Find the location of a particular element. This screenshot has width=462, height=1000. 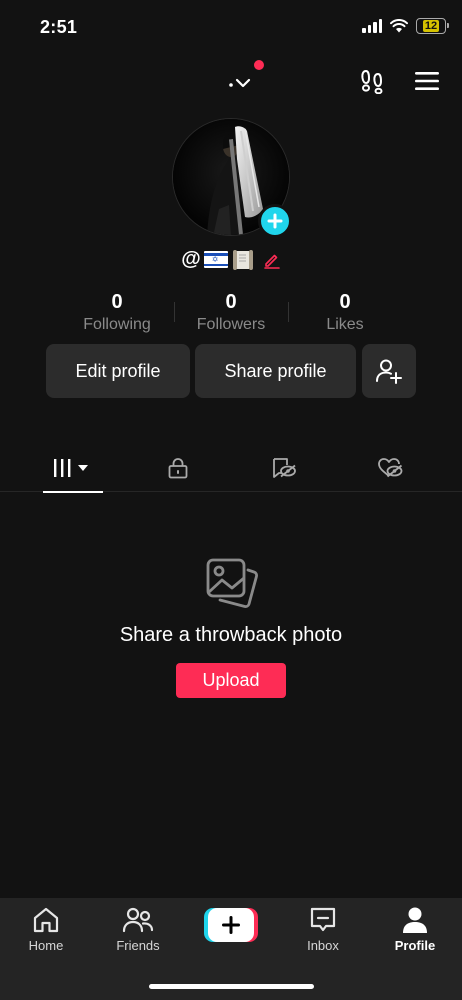

reposts-icon is located at coordinates (284, 468).